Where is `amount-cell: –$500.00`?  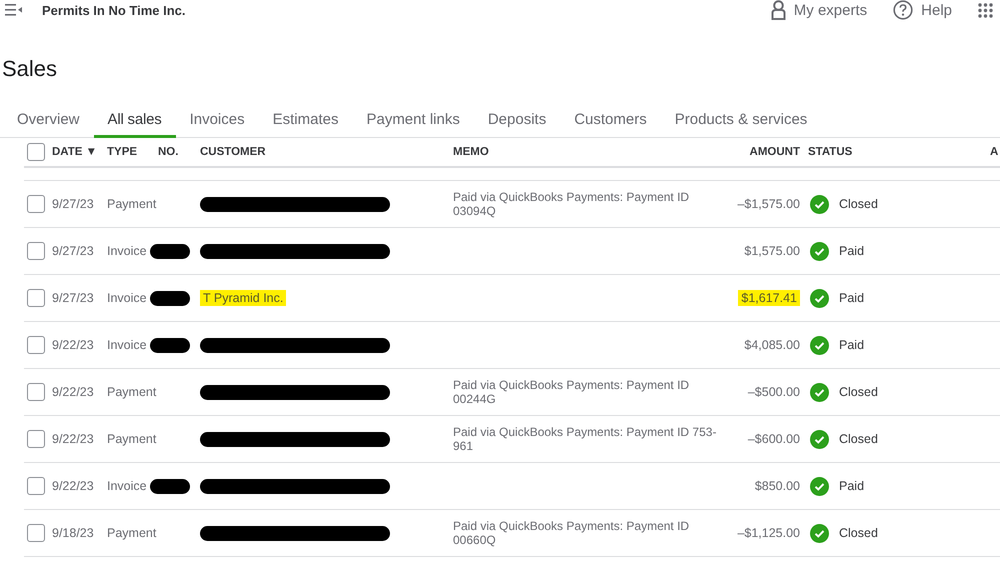
amount-cell: –$500.00 is located at coordinates (774, 392).